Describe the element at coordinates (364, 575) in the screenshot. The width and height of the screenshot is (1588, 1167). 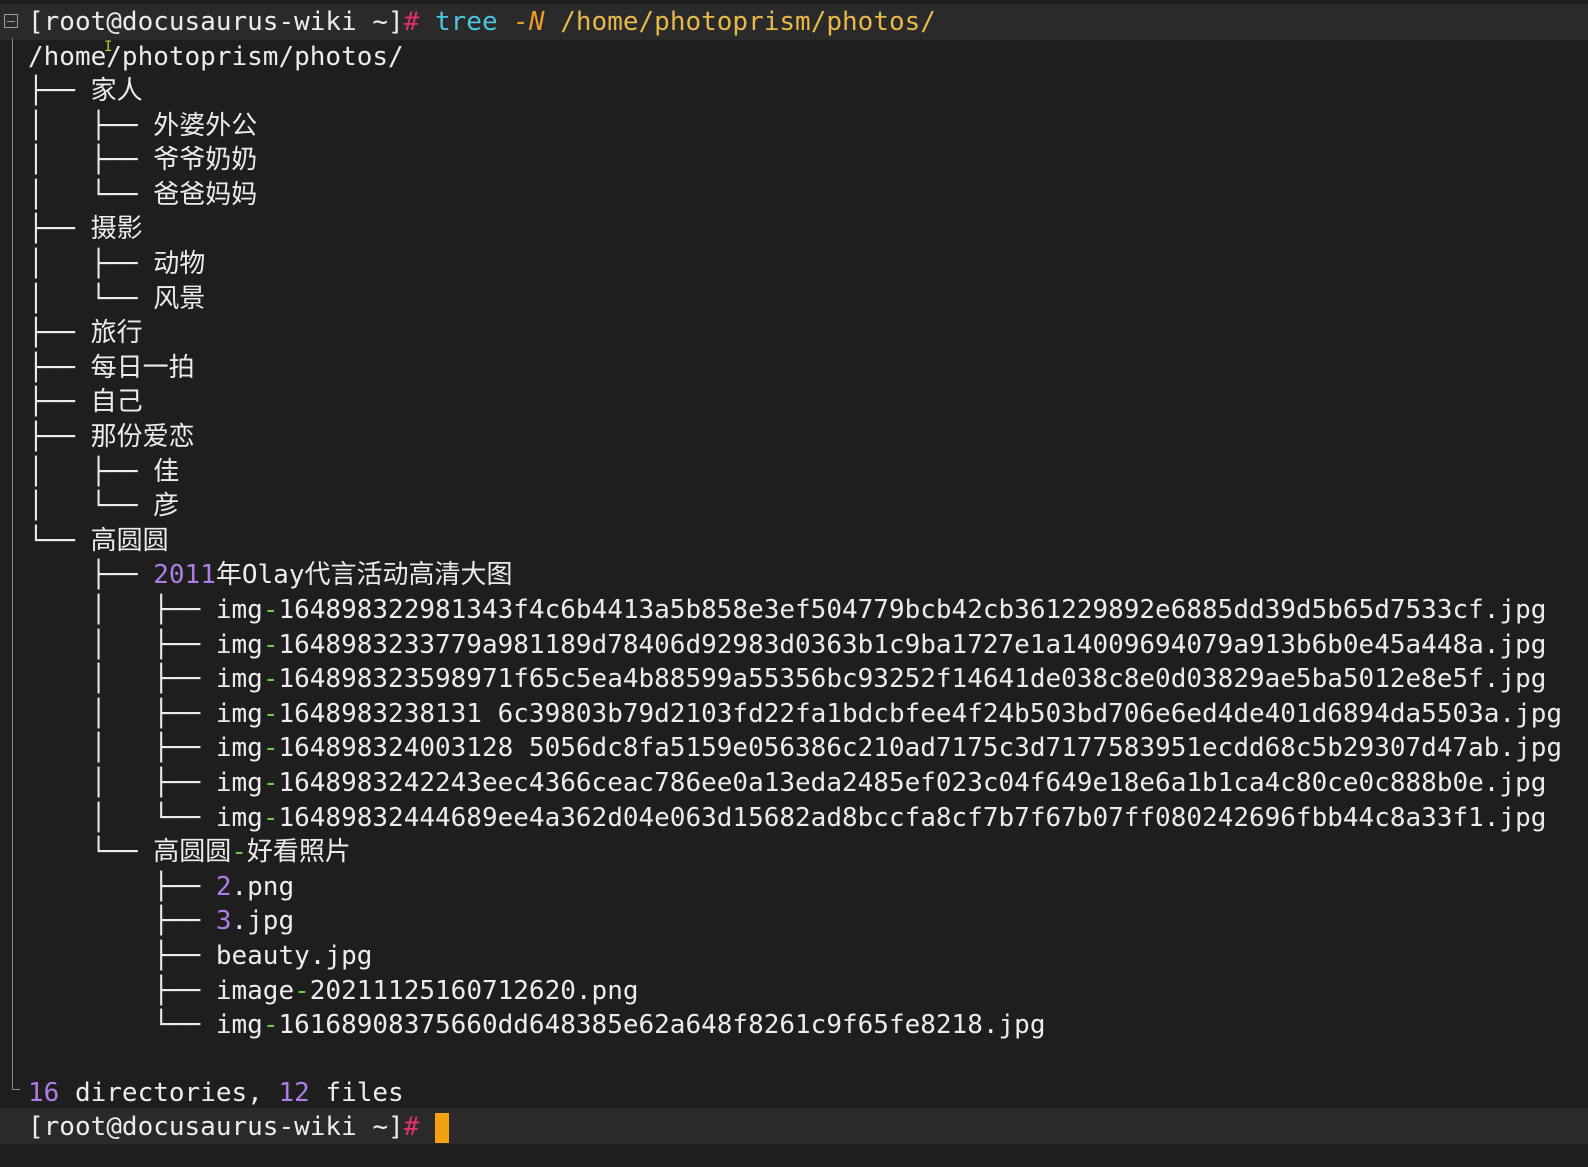
I see `entry-name: 年Olay代言活动高清大图` at that location.